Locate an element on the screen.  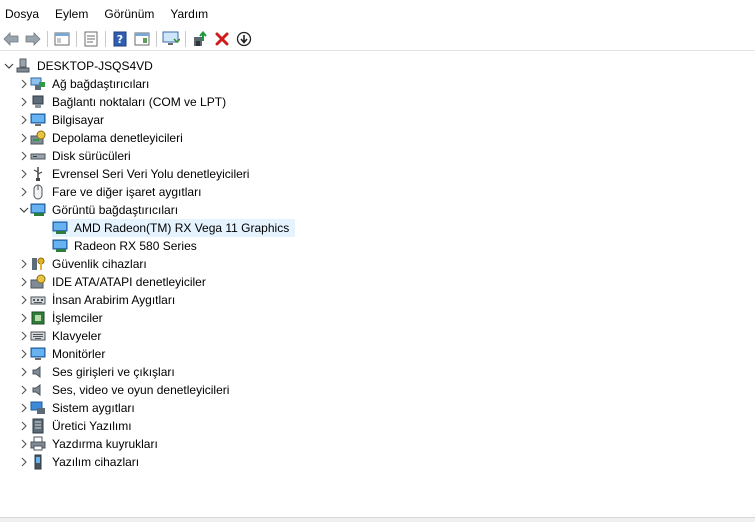
menu-dosya: Dosya is located at coordinates (24, 14).